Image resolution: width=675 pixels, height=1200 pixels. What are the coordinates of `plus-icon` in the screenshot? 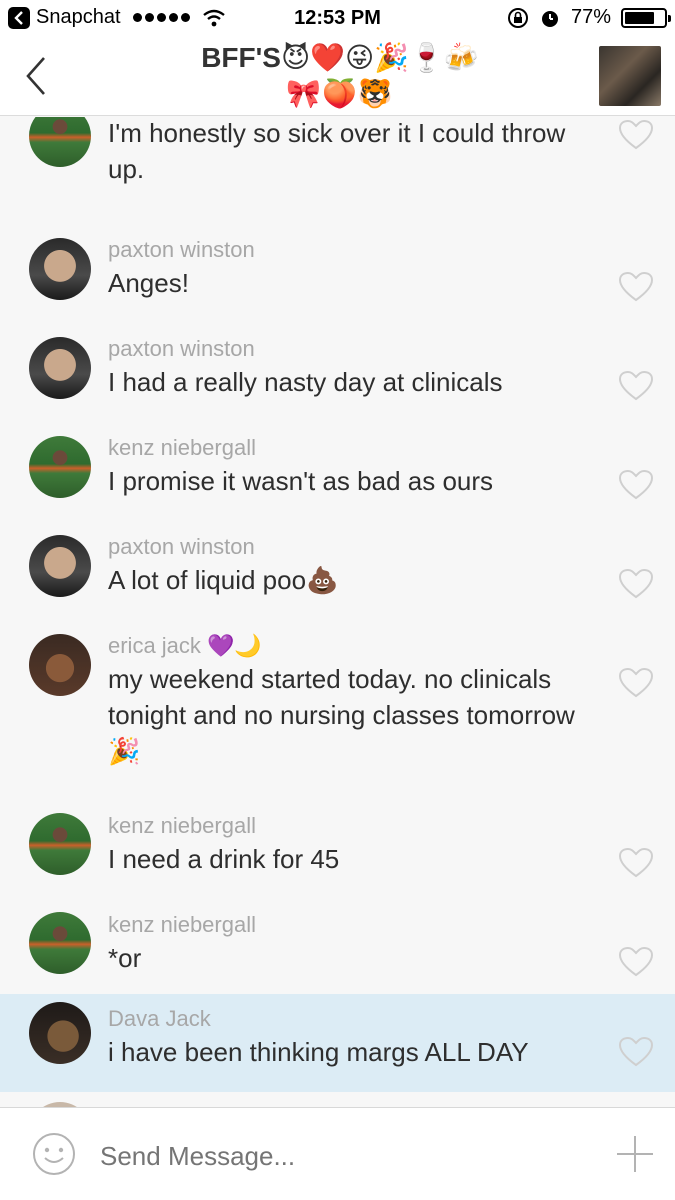 It's located at (635, 1154).